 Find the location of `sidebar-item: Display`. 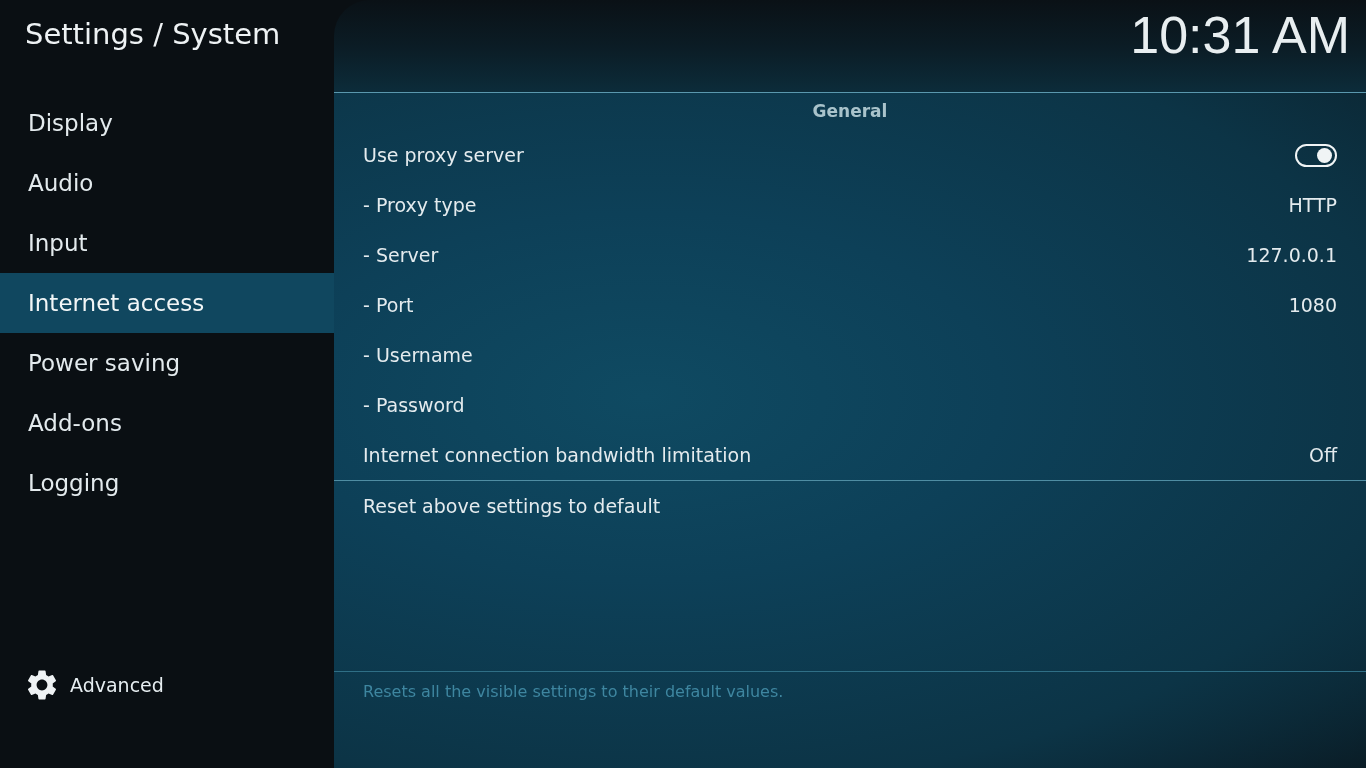

sidebar-item: Display is located at coordinates (167, 123).